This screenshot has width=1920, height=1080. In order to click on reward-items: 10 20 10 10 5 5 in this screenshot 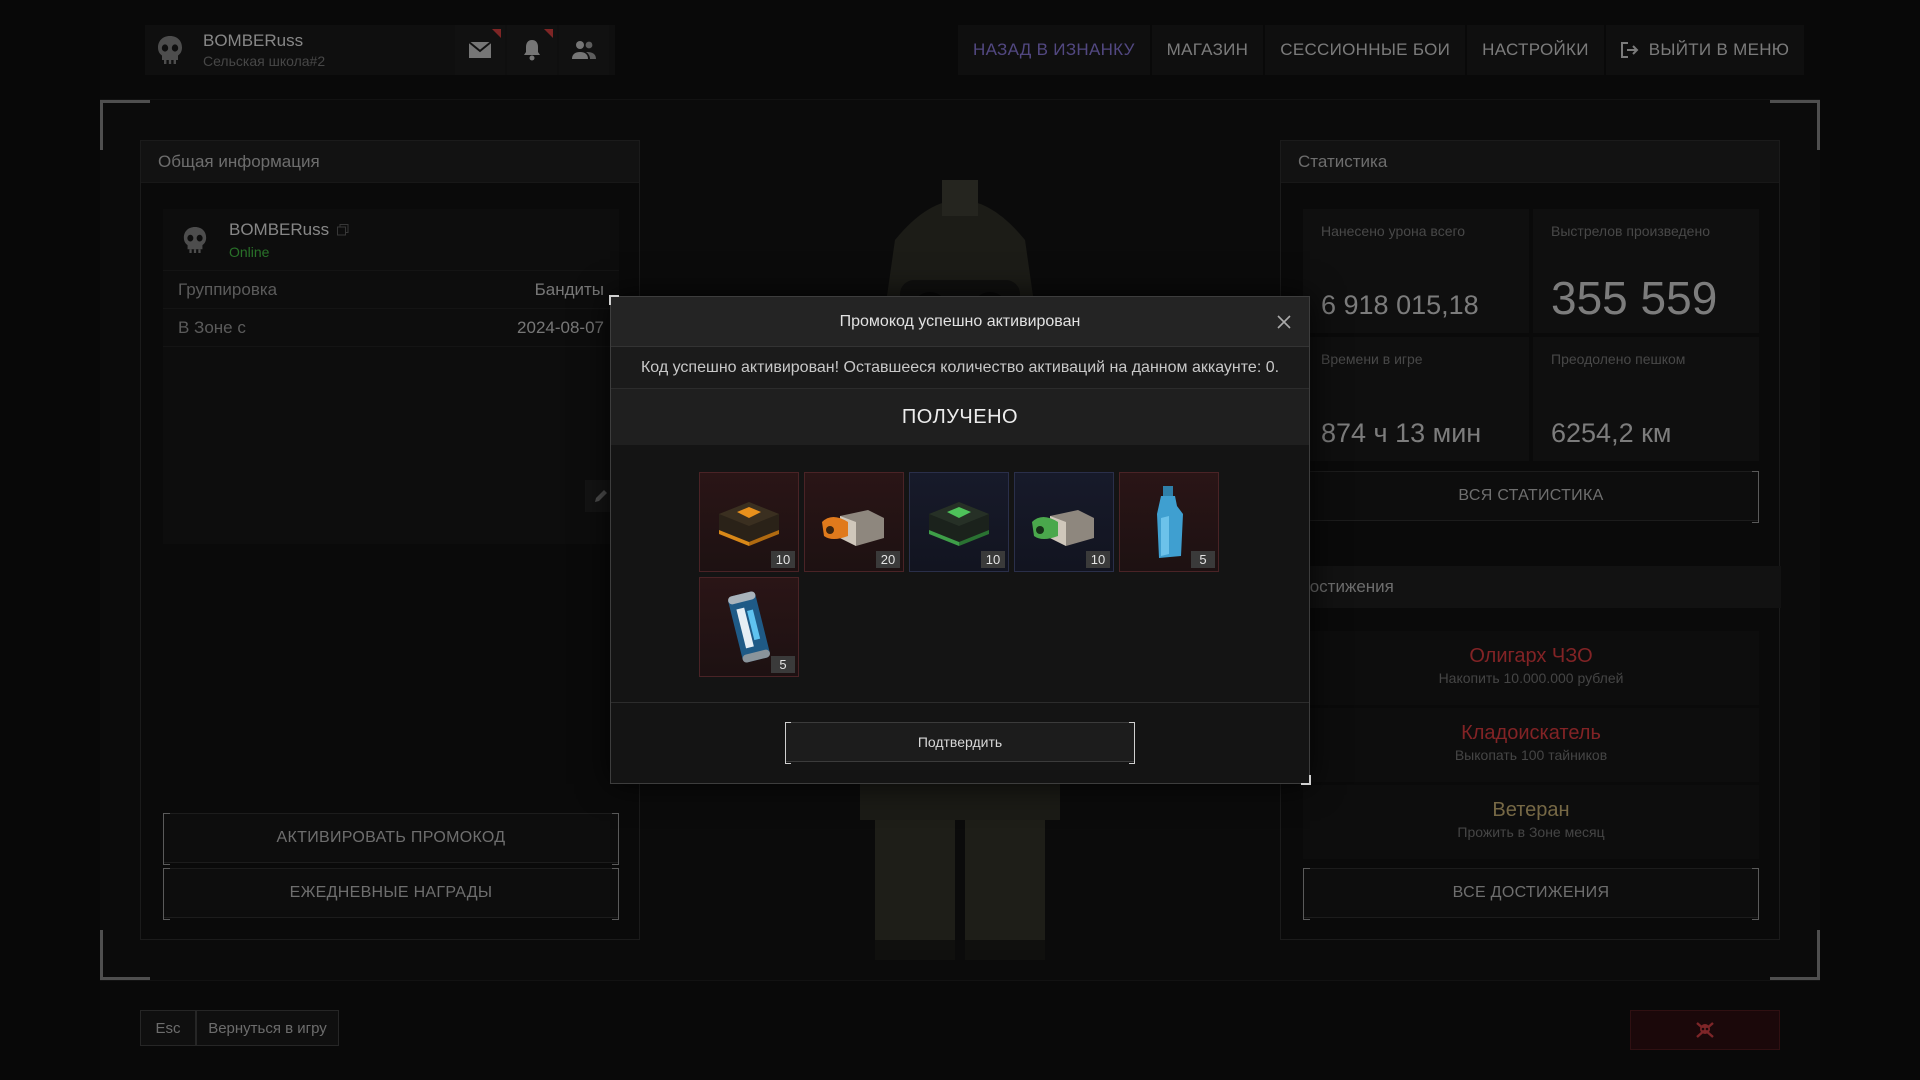, I will do `click(964, 574)`.